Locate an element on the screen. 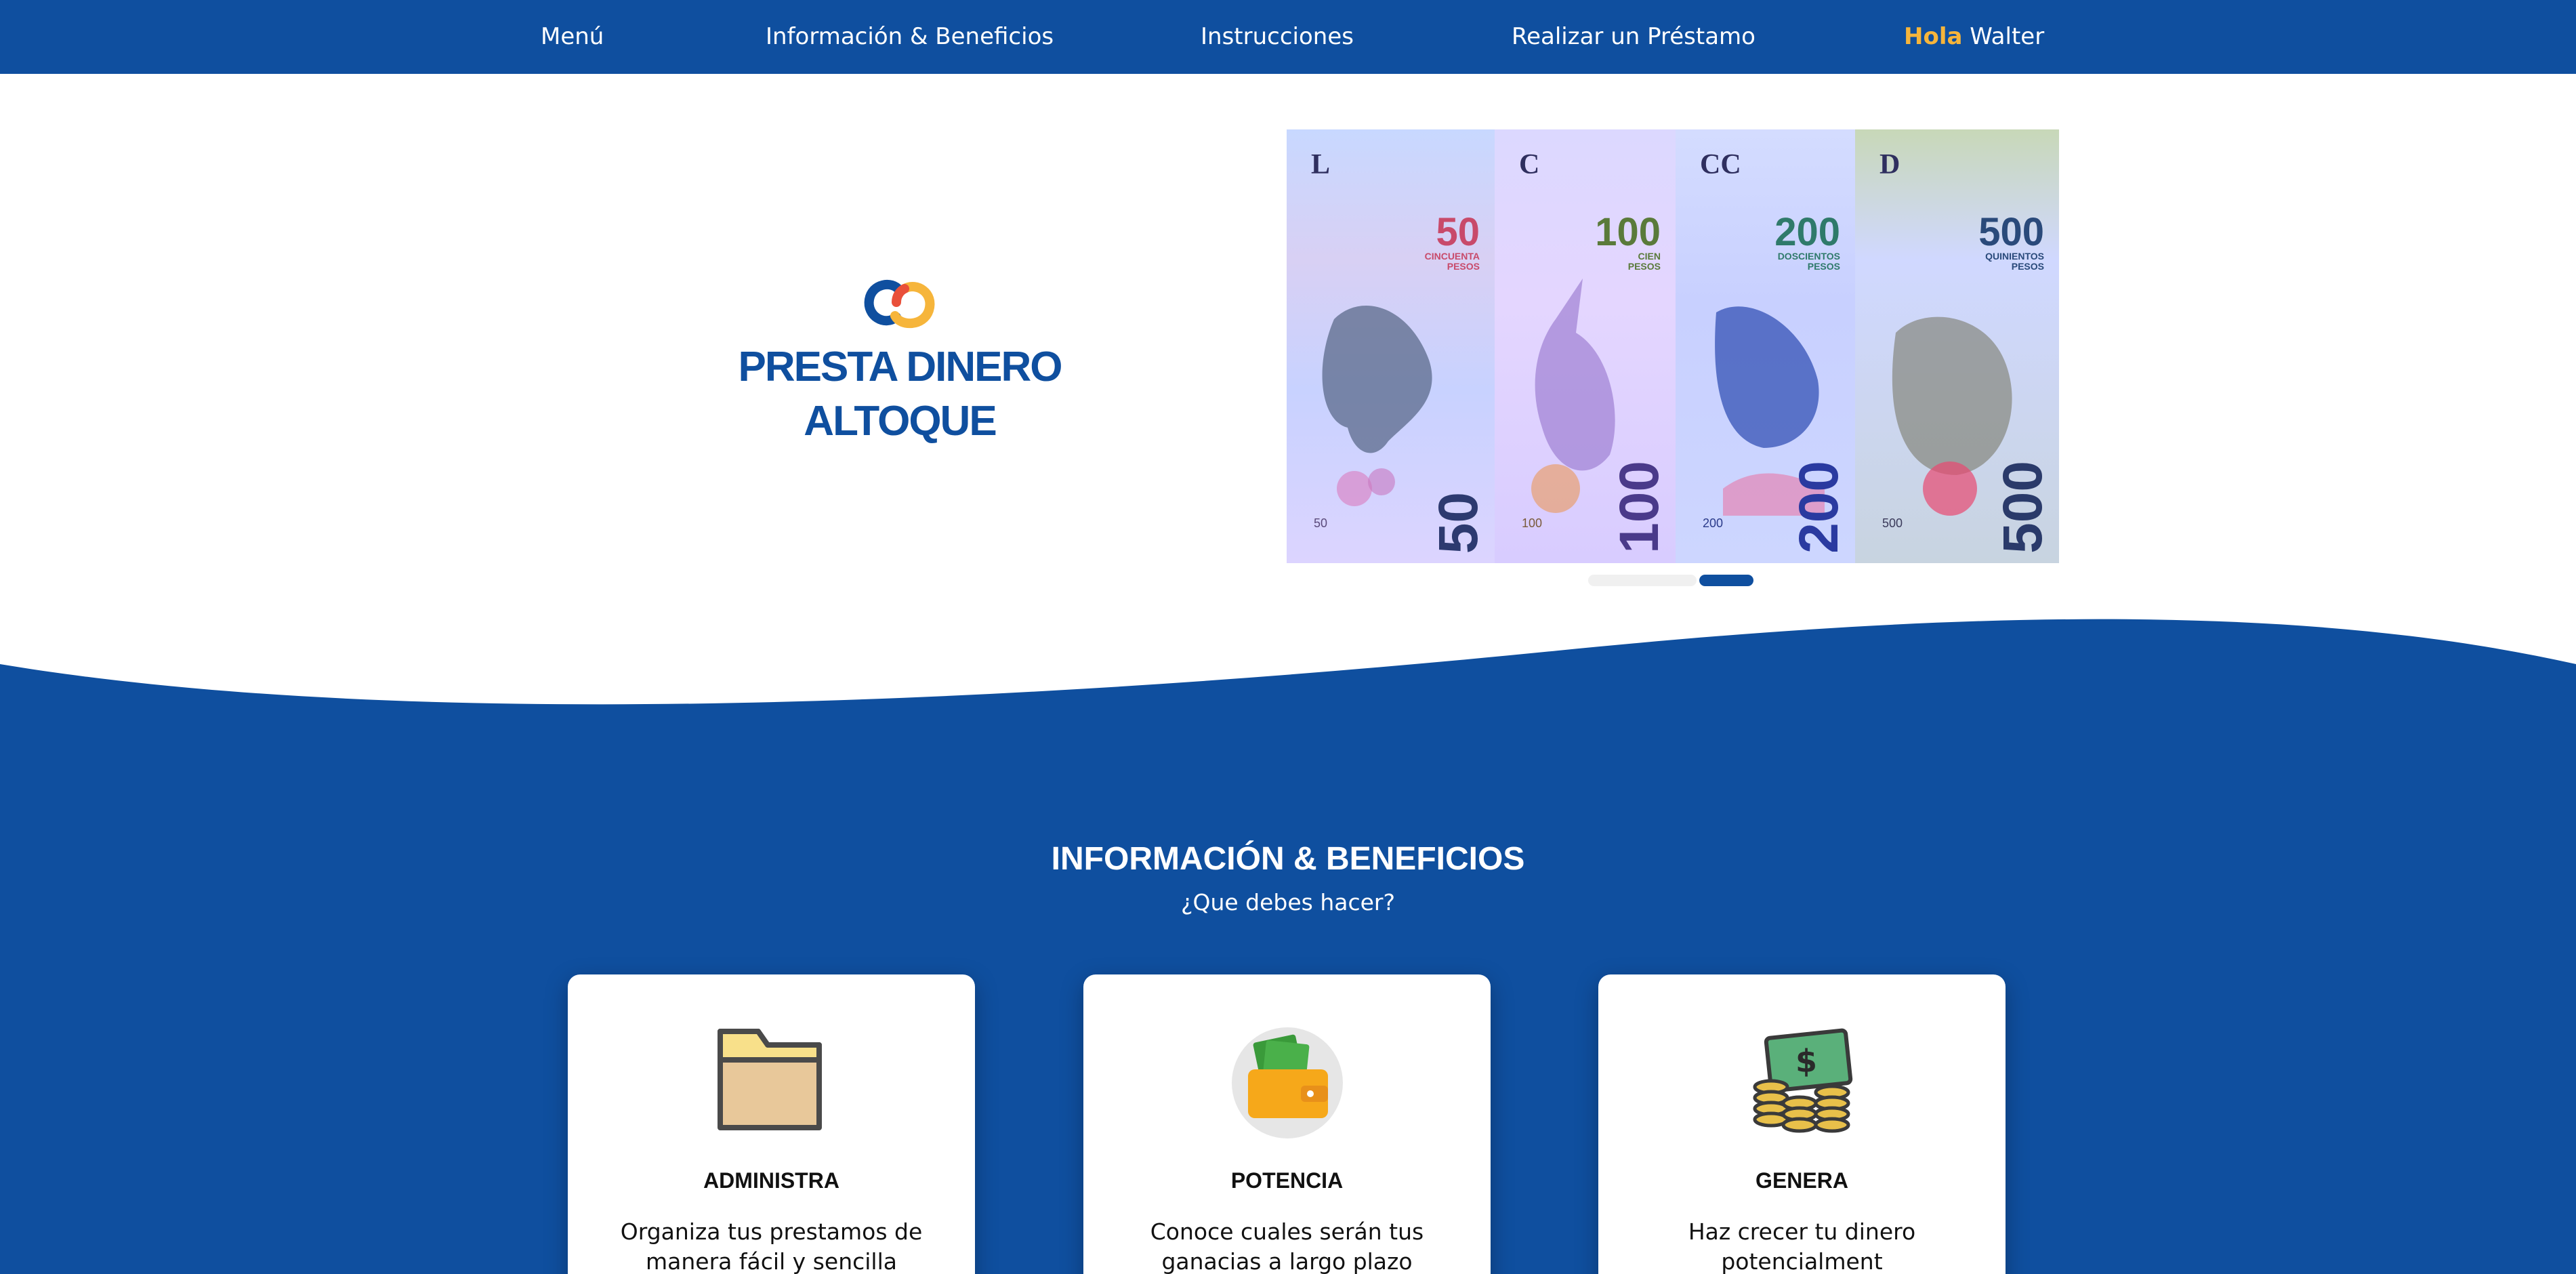  folder-icon is located at coordinates (769, 1079).